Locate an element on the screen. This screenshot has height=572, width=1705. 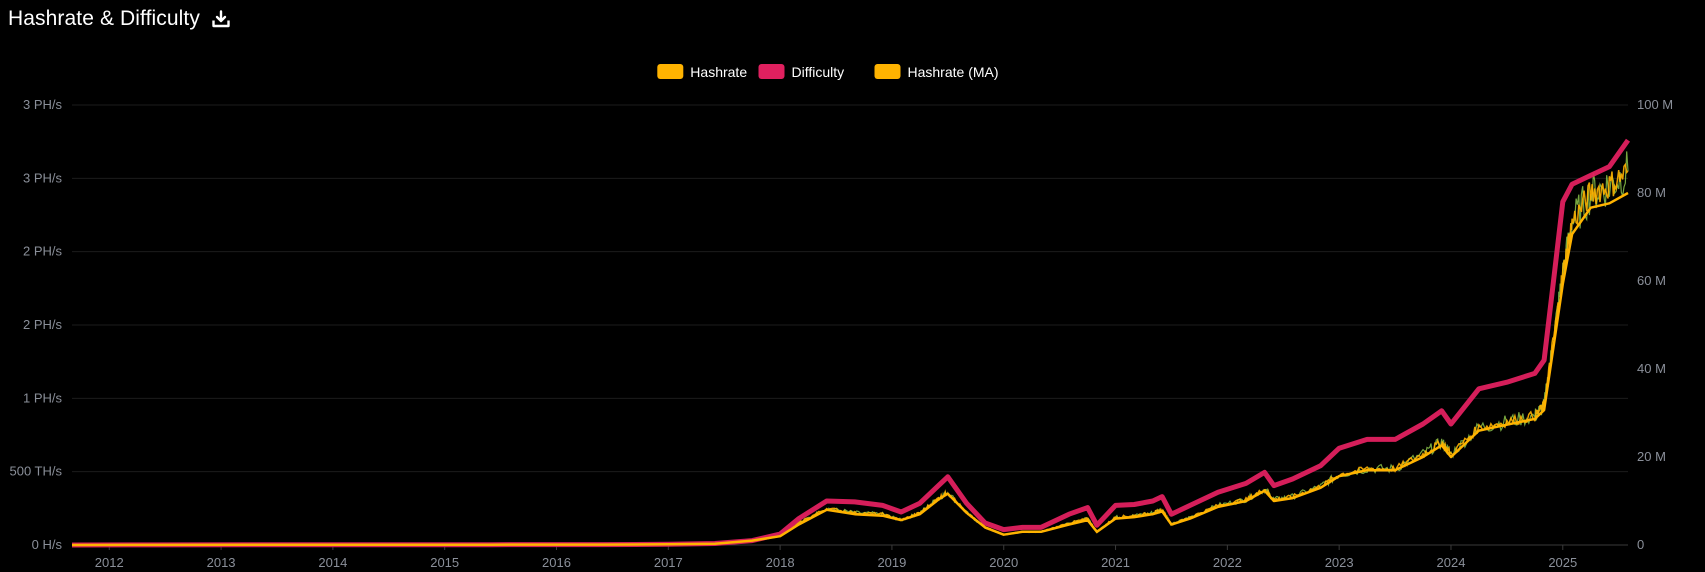
y-right-tick-label: 20 M is located at coordinates (1651, 456).